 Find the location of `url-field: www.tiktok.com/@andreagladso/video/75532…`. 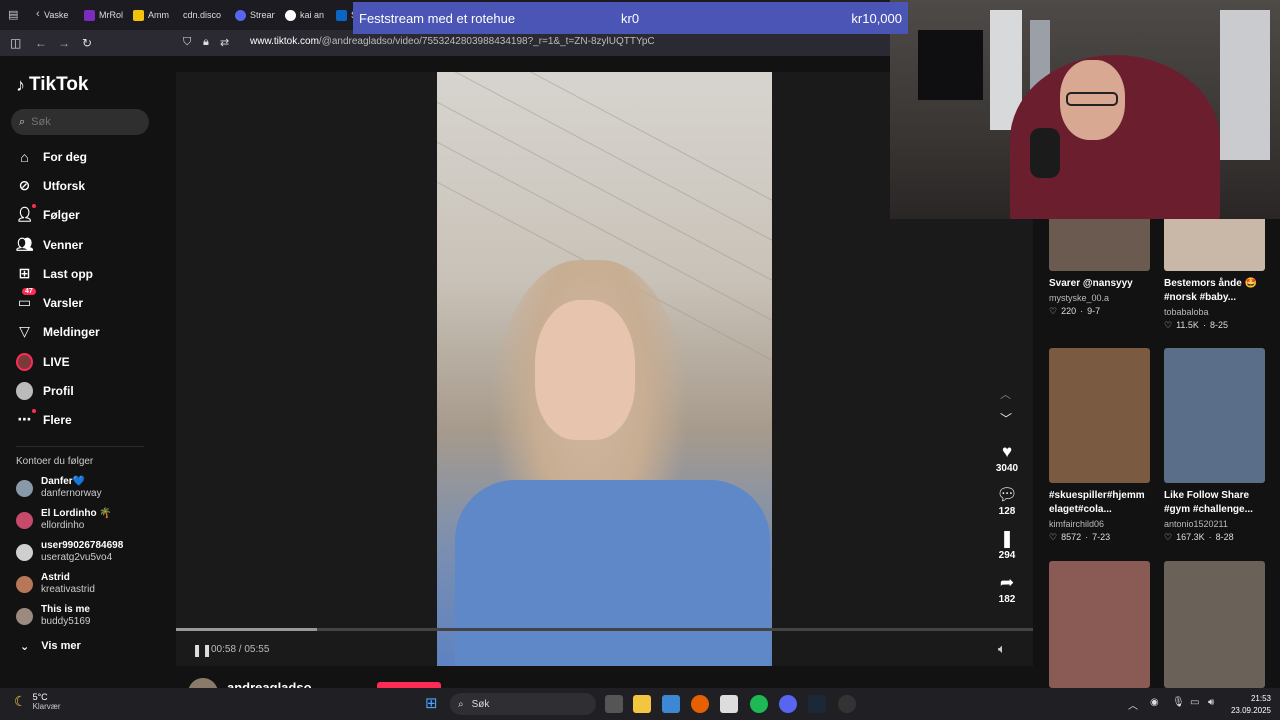

url-field: www.tiktok.com/@andreagladso/video/75532… is located at coordinates (452, 41).